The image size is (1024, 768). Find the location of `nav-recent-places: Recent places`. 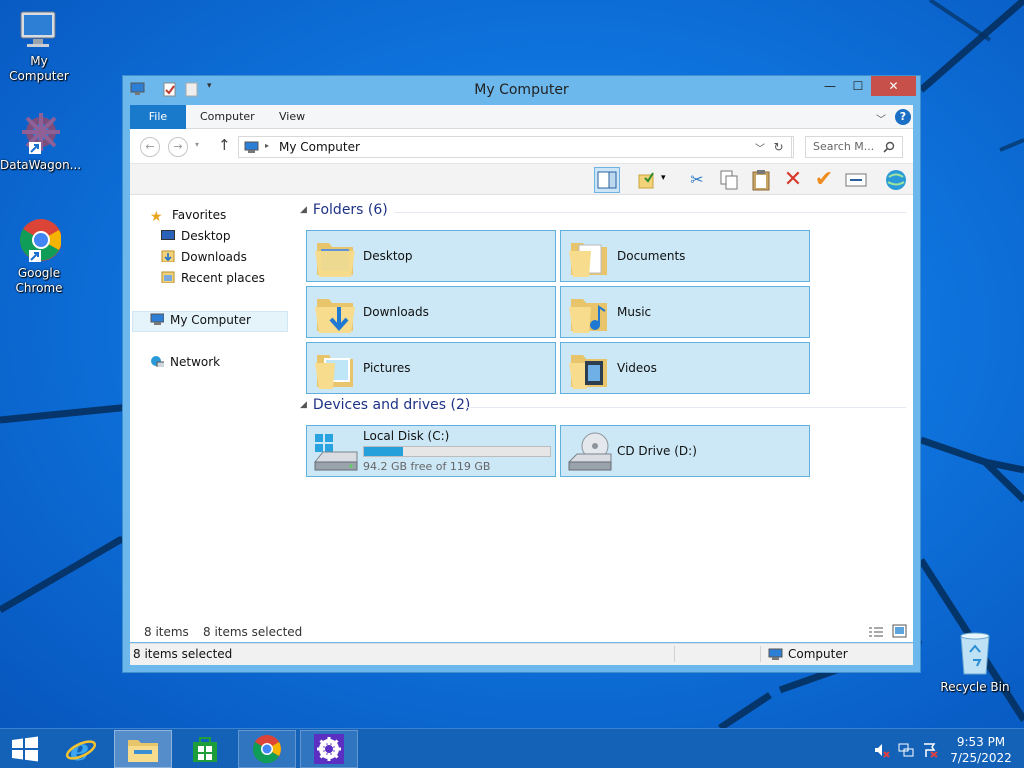

nav-recent-places: Recent places is located at coordinates (213, 278).